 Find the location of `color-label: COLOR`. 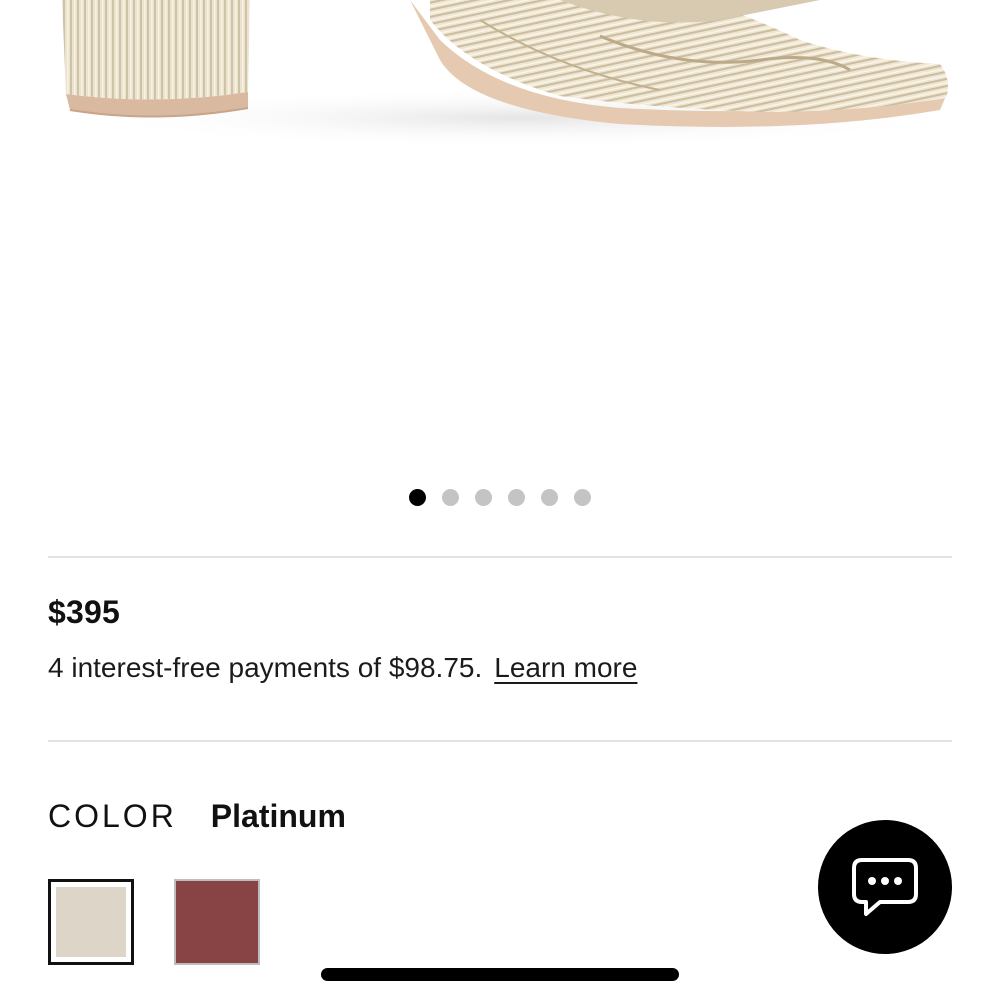

color-label: COLOR is located at coordinates (112, 816).